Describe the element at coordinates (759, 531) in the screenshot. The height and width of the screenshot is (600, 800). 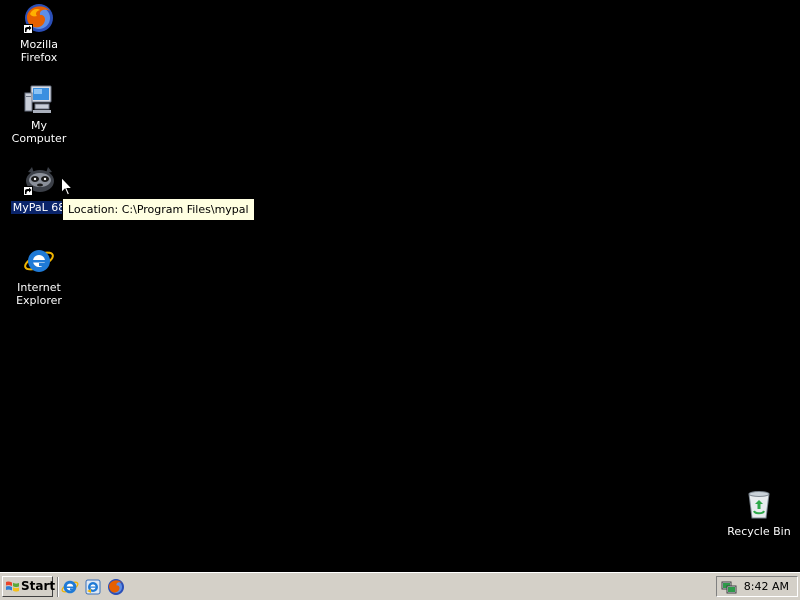
I see `desktop-icon-label: Recycle Bin` at that location.